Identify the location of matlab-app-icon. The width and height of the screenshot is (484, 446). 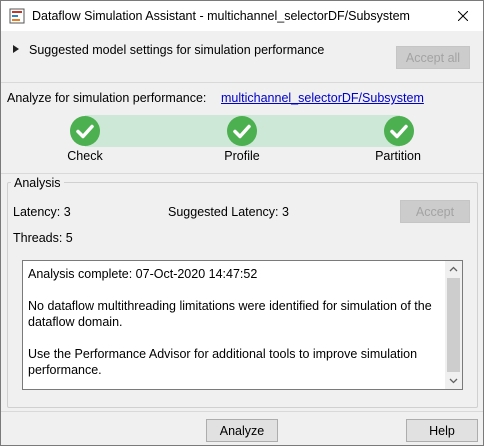
(17, 16).